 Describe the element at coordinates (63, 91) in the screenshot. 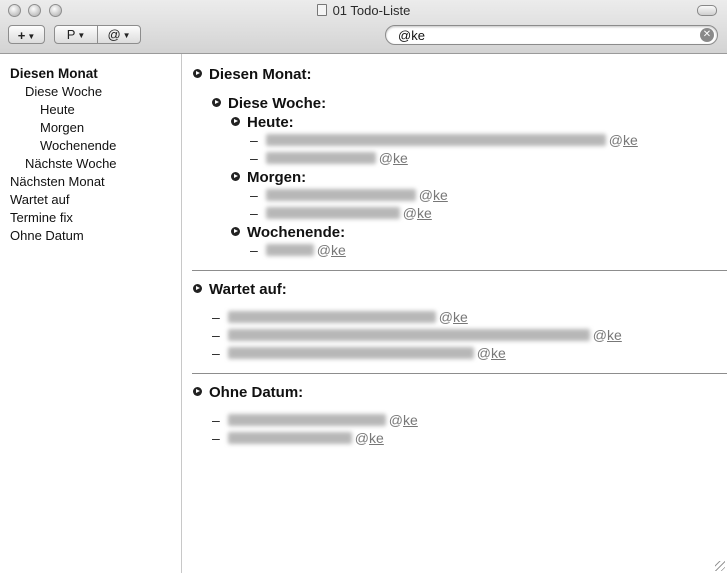

I see `sidebar-item-diese-woche: Diese Woche` at that location.